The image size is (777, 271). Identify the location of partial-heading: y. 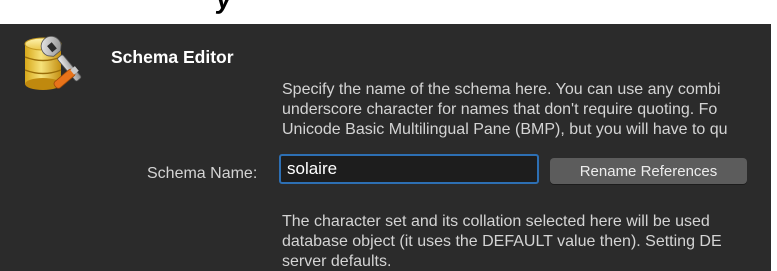
(223, 7).